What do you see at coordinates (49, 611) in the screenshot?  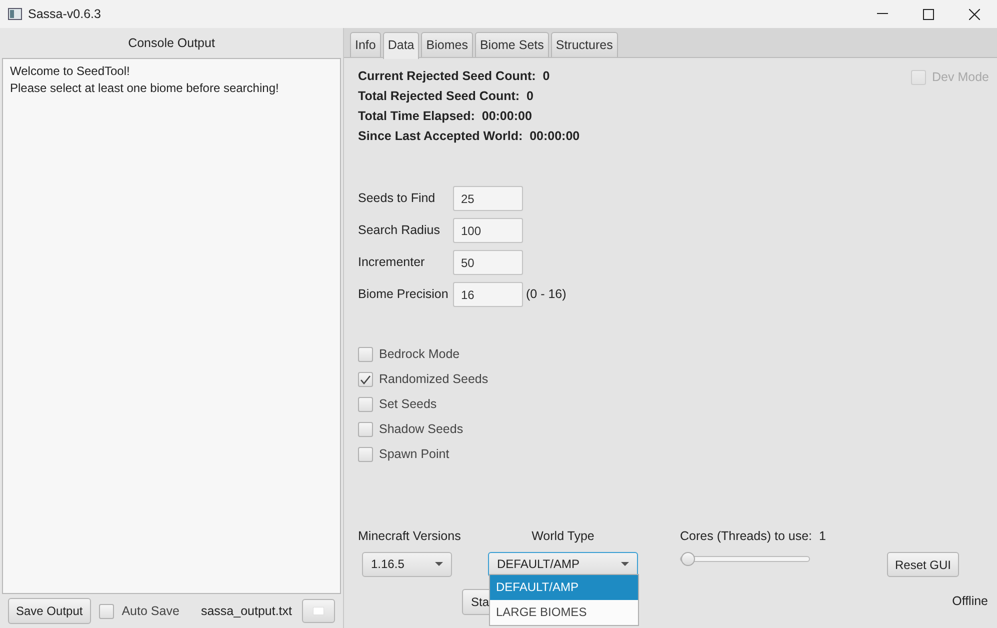 I see `save-output-button: Save Output` at bounding box center [49, 611].